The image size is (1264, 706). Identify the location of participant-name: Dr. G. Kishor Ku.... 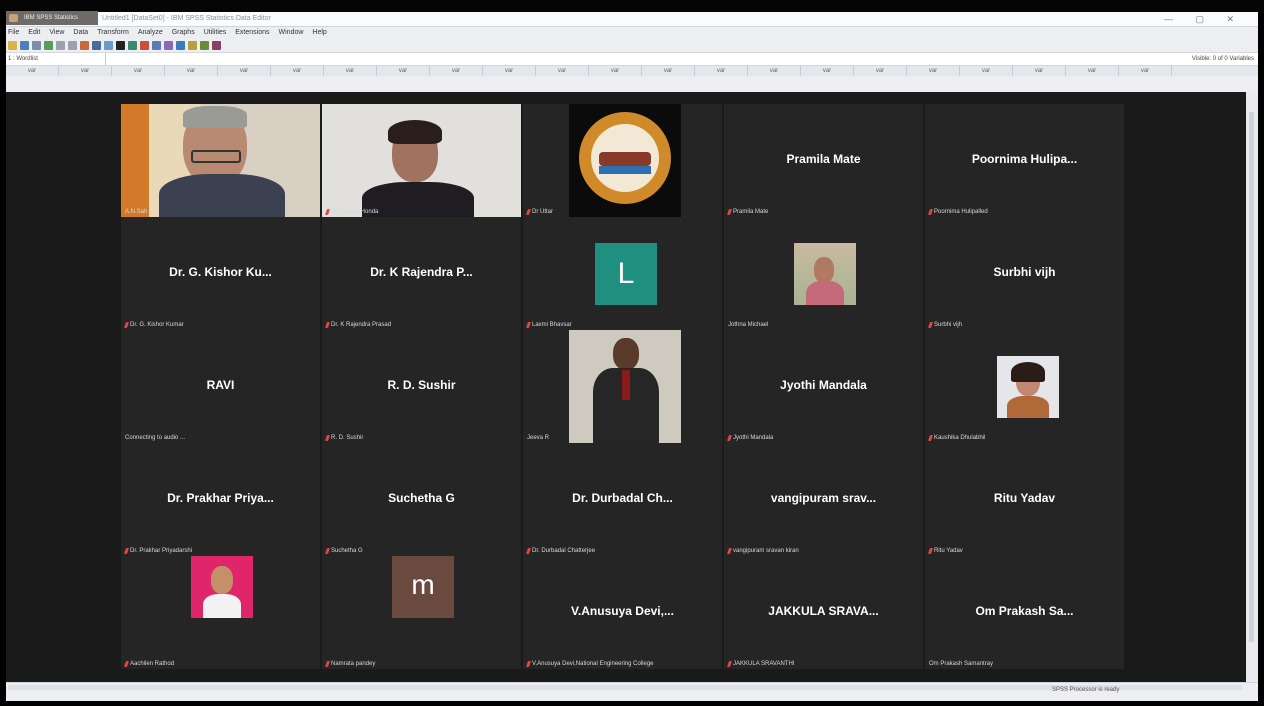
(220, 272).